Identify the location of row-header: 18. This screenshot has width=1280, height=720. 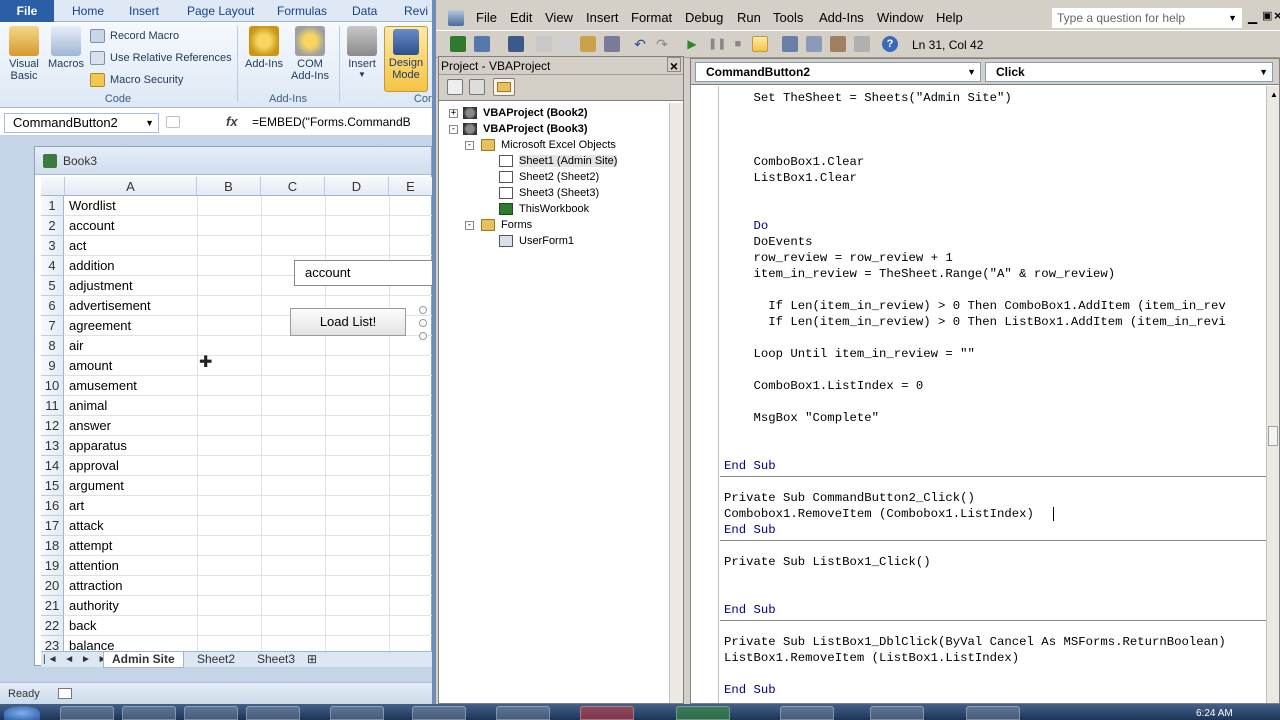
(52, 546).